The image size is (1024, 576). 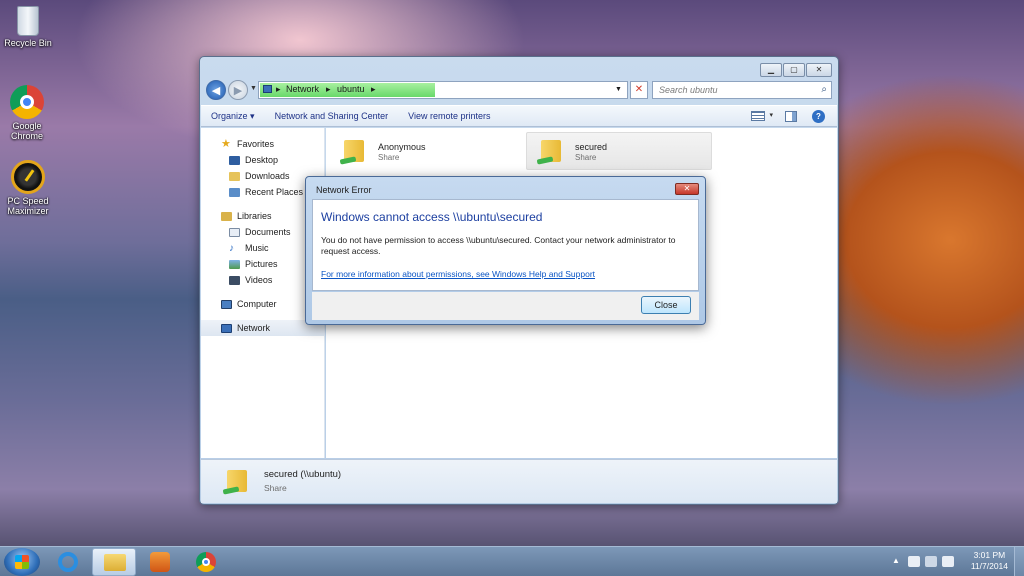 I want to click on media-player-icon, so click(x=160, y=562).